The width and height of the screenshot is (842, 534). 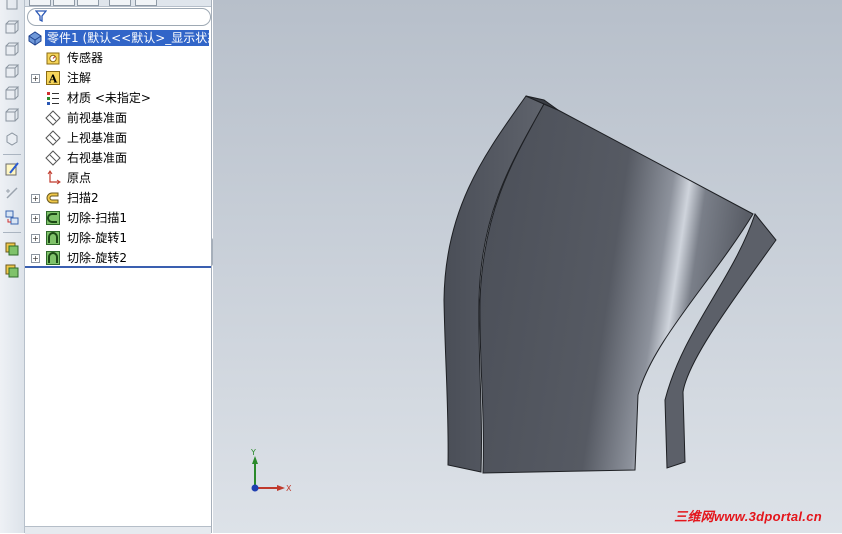 I want to click on coordinate-triad: Y X, so click(x=271, y=470).